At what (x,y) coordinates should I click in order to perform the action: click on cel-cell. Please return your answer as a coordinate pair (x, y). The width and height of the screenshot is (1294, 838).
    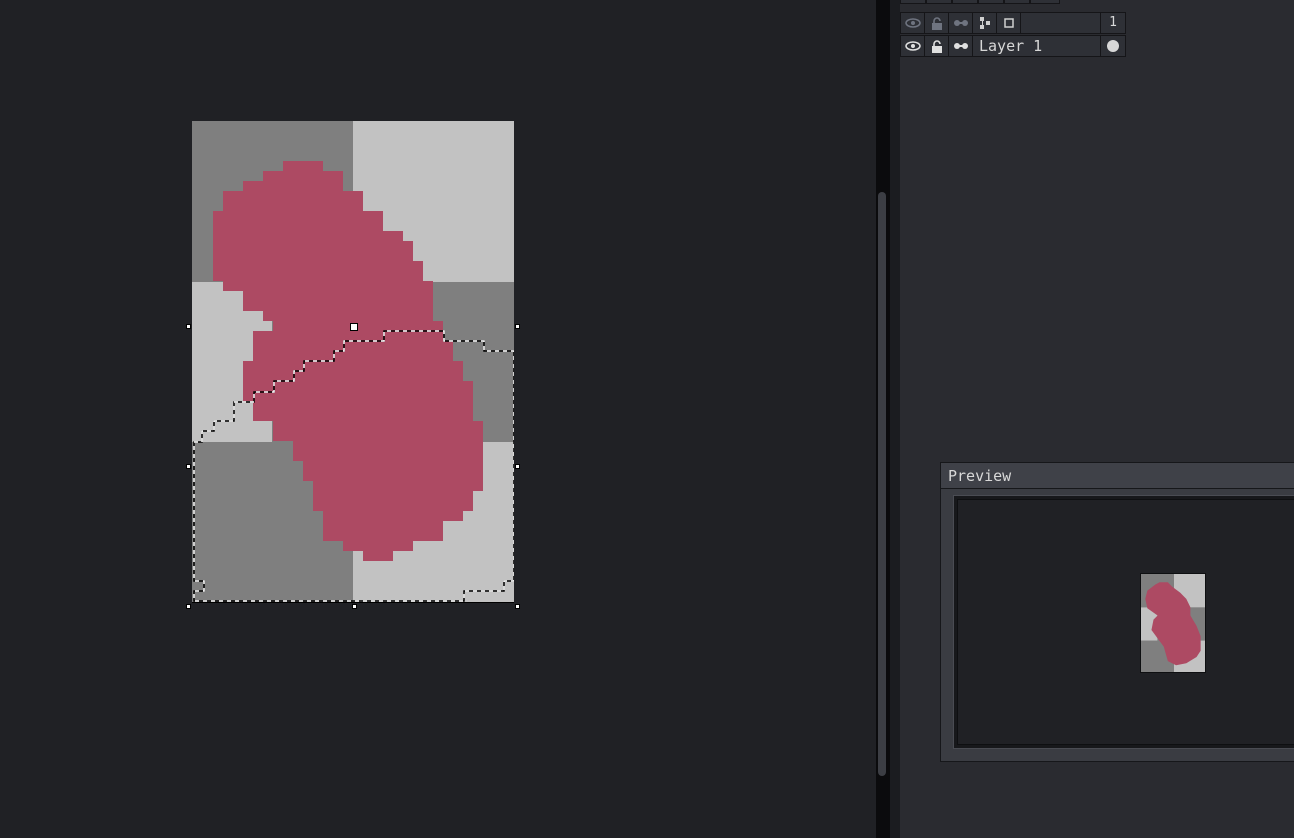
    Looking at the image, I should click on (1113, 46).